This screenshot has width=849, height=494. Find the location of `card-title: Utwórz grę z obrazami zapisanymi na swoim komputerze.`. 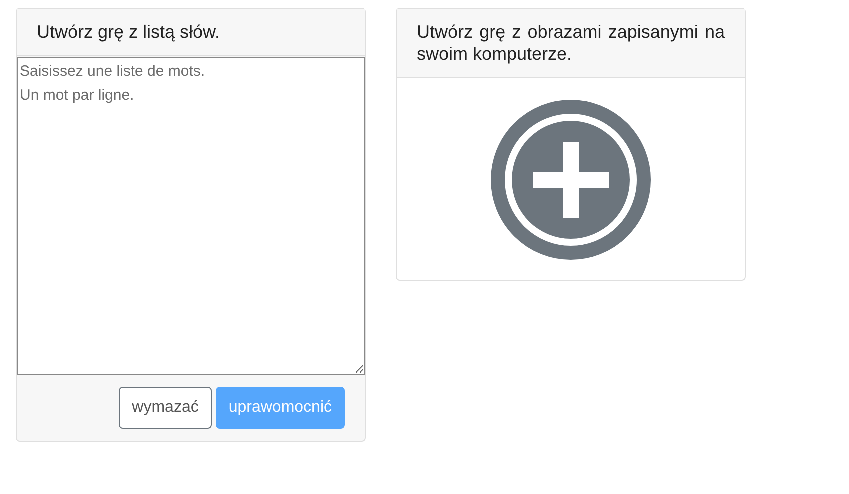

card-title: Utwórz grę z obrazami zapisanymi na swoim komputerze. is located at coordinates (571, 43).